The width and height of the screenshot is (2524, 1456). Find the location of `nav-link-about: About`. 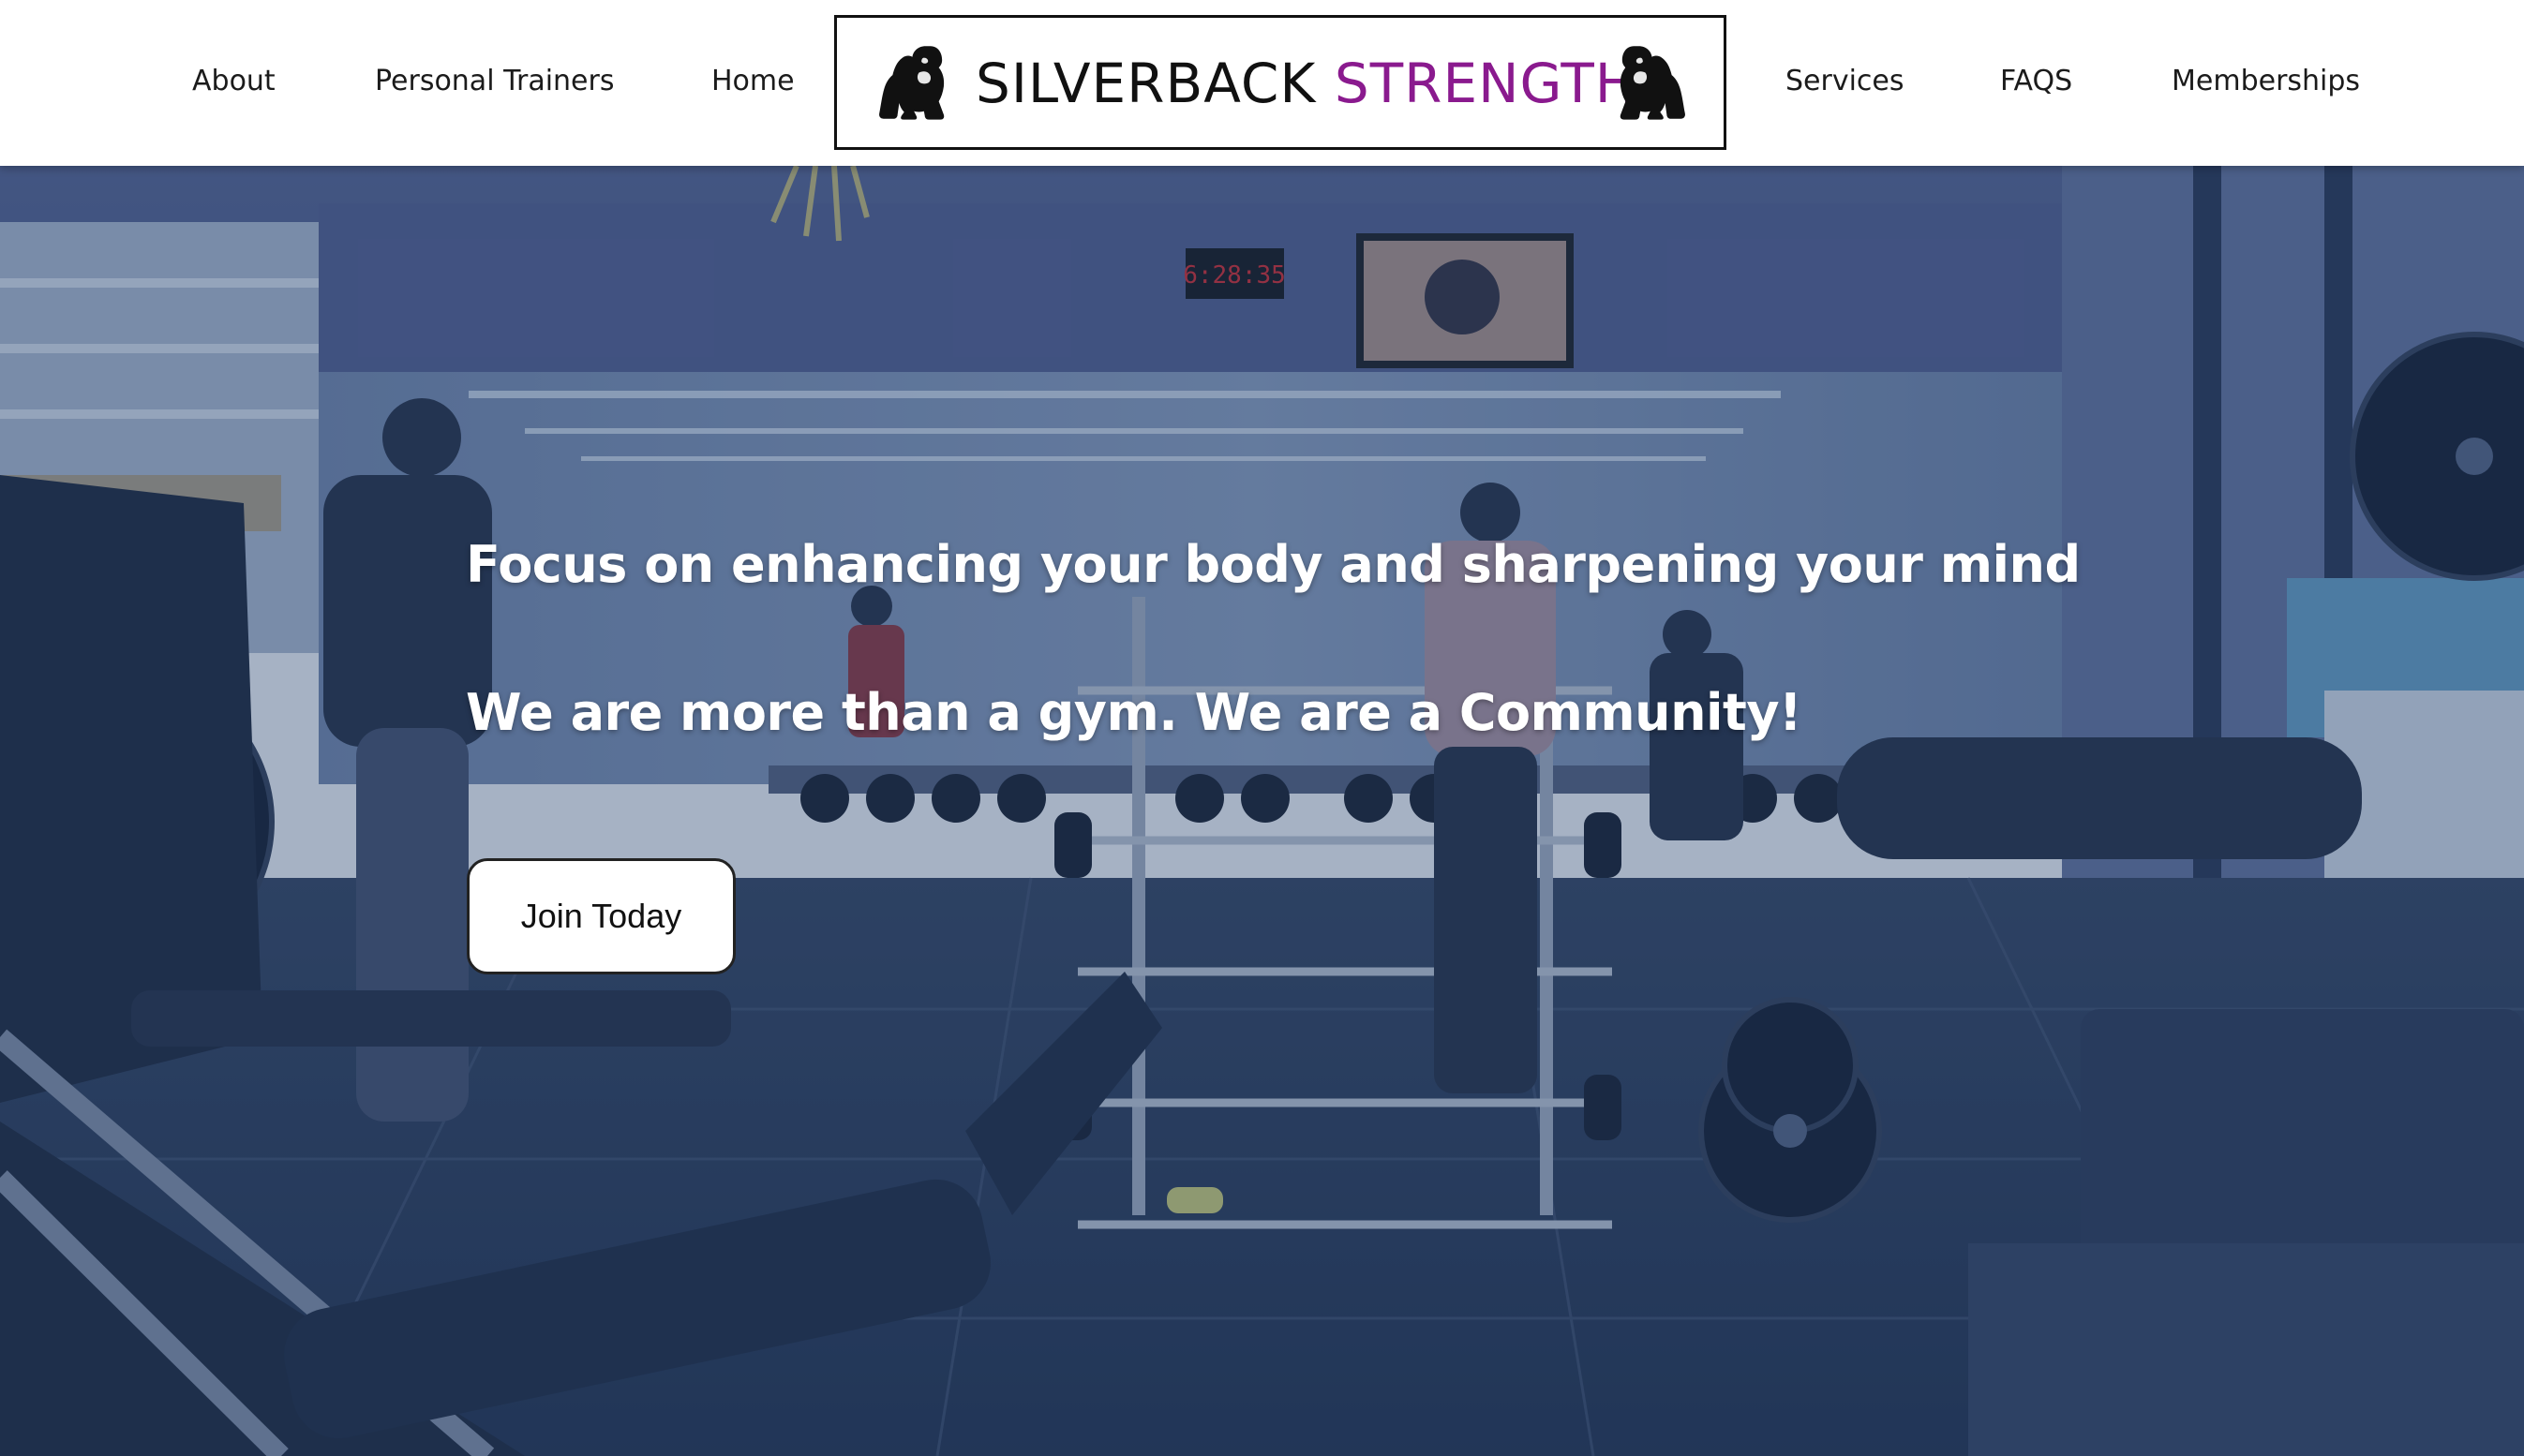

nav-link-about: About is located at coordinates (234, 81).